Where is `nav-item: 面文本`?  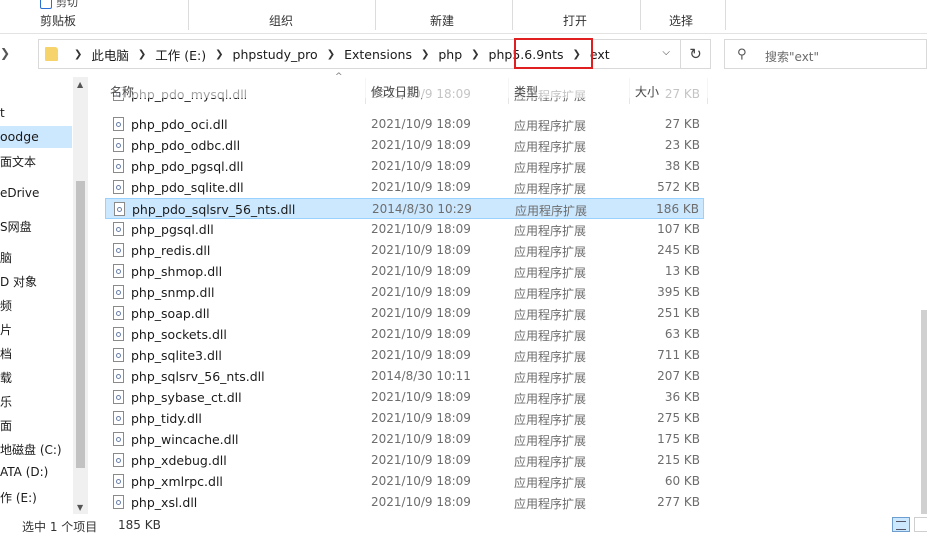 nav-item: 面文本 is located at coordinates (18, 161).